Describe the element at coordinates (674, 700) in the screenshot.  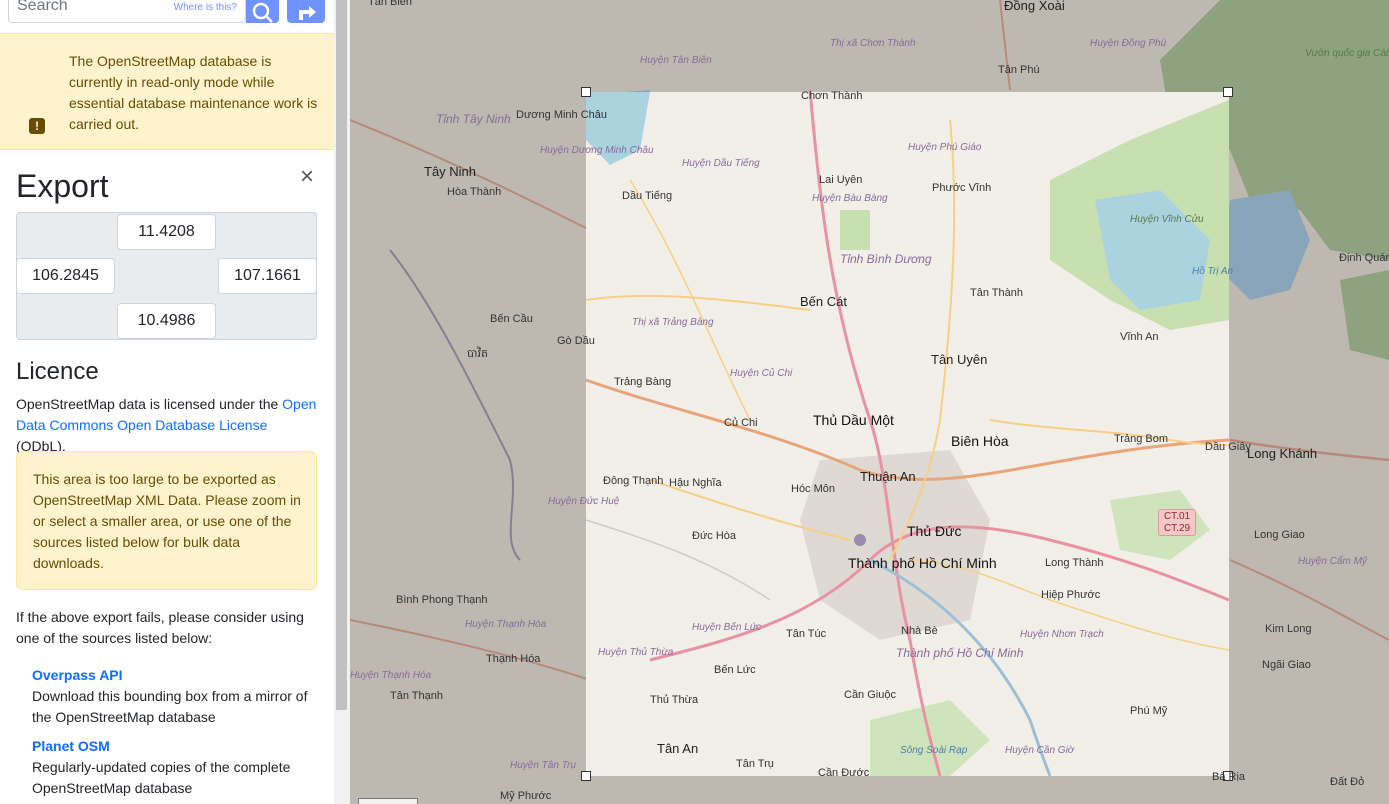
I see `place-label: Thủ Thừa` at that location.